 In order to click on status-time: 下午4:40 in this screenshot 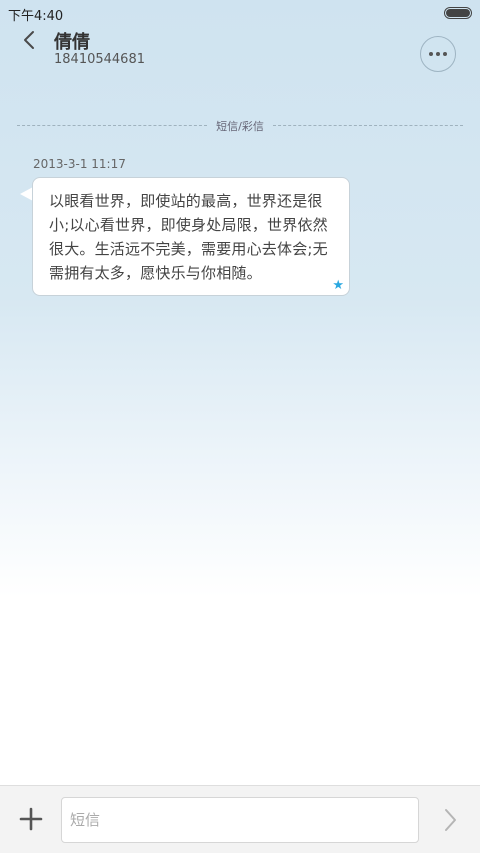, I will do `click(36, 16)`.